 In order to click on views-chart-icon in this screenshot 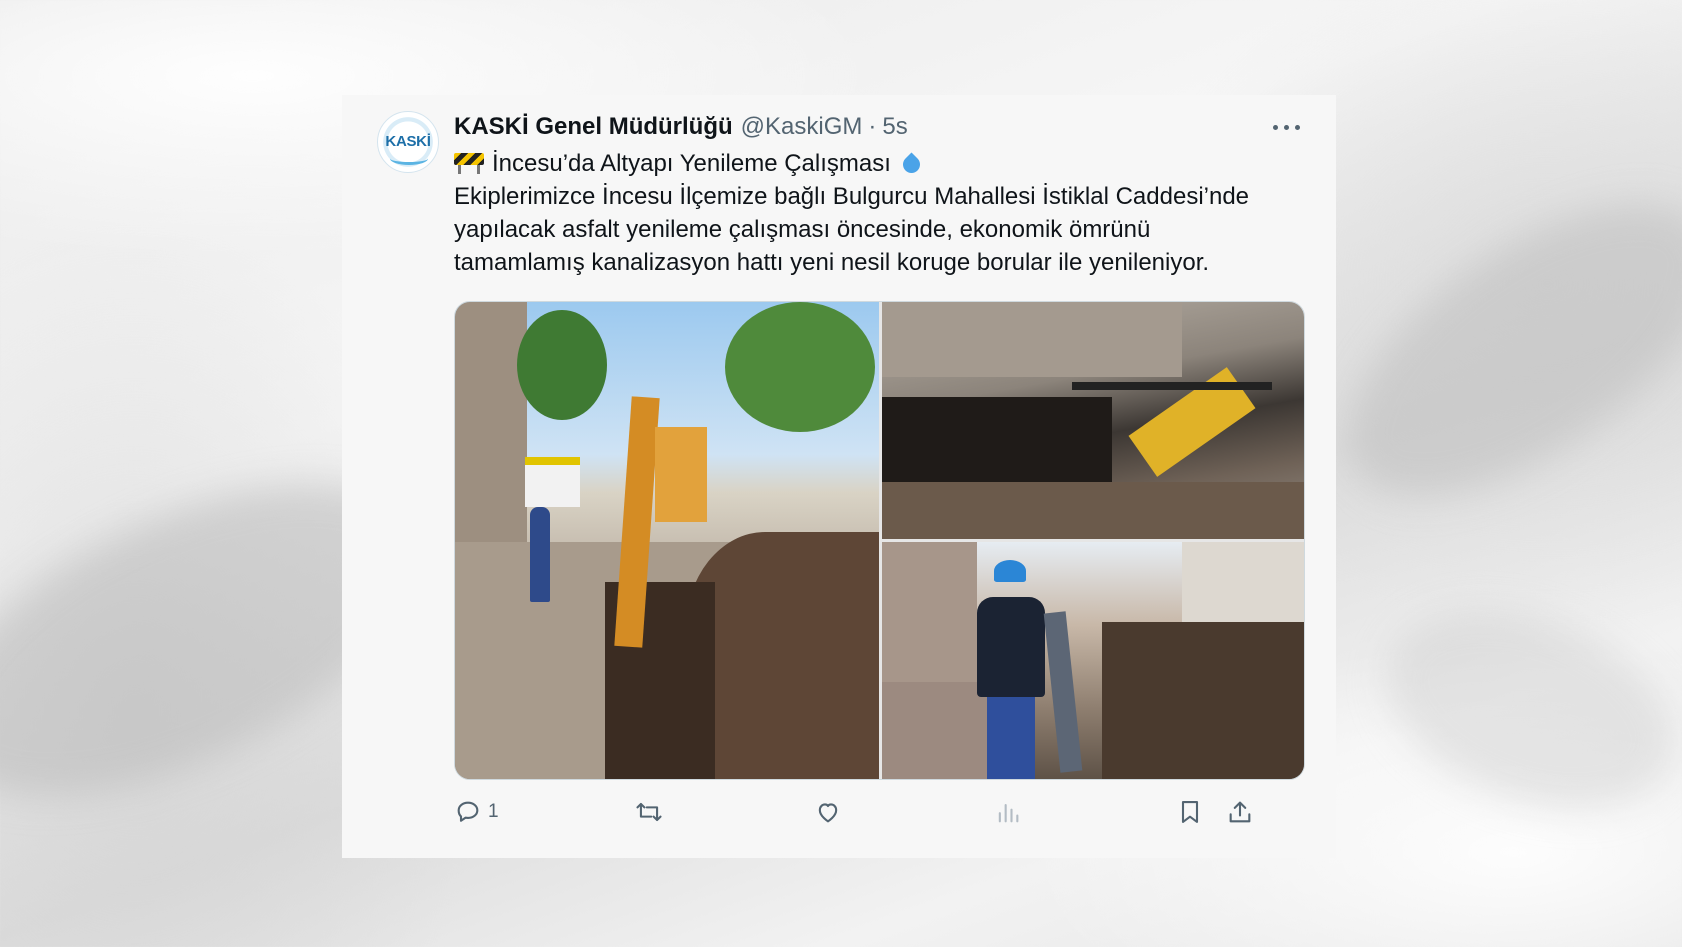, I will do `click(1008, 813)`.